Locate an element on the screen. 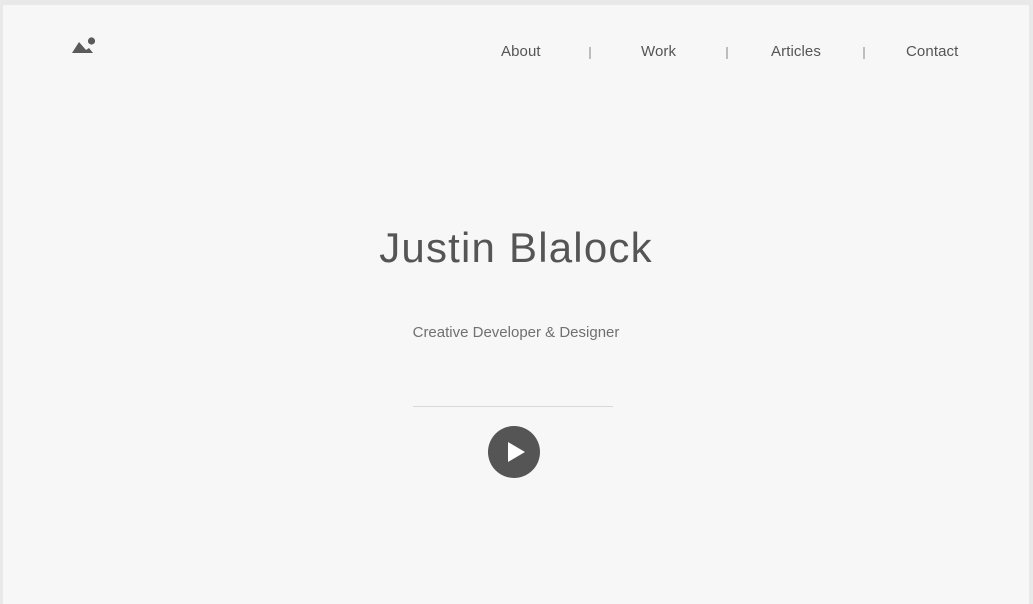 This screenshot has height=604, width=1033. hero-divider is located at coordinates (513, 406).